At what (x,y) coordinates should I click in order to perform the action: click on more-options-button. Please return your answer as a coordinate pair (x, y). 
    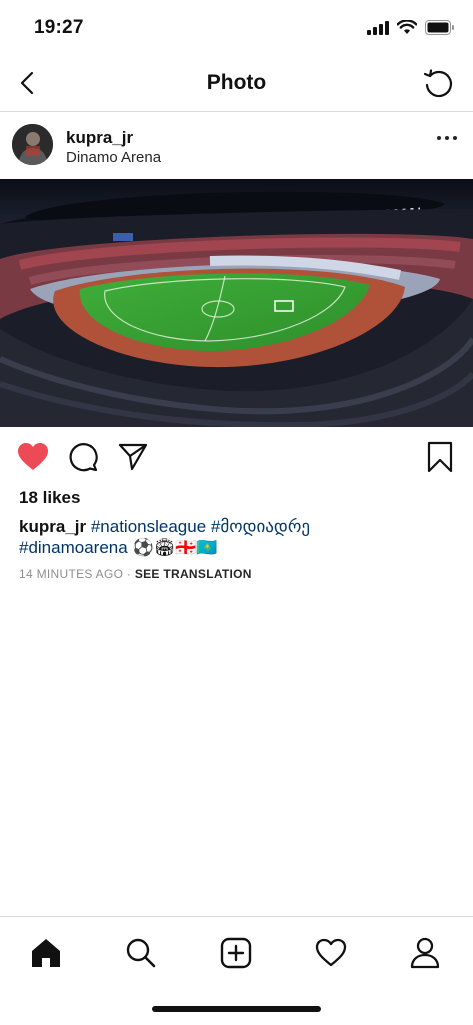
    Looking at the image, I should click on (447, 138).